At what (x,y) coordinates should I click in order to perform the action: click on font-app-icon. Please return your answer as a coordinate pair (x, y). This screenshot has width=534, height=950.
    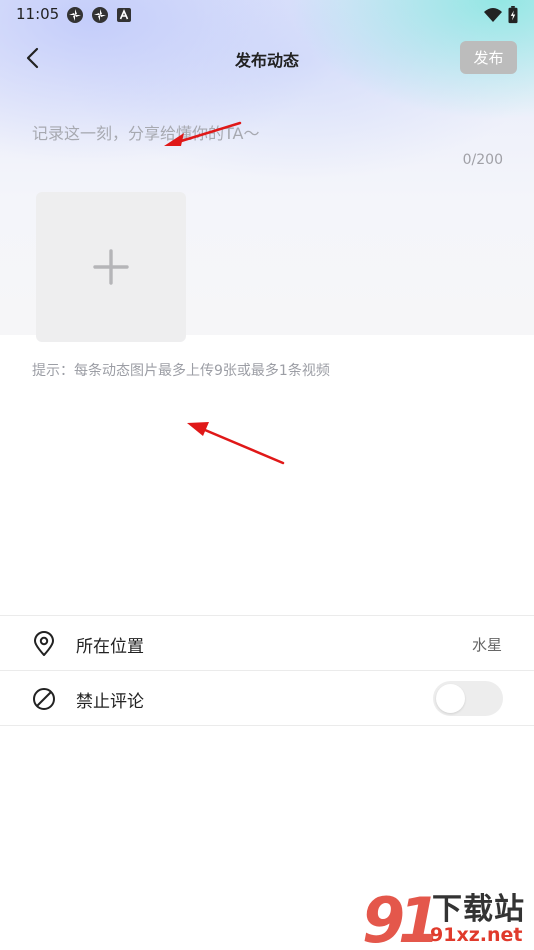
    Looking at the image, I should click on (124, 15).